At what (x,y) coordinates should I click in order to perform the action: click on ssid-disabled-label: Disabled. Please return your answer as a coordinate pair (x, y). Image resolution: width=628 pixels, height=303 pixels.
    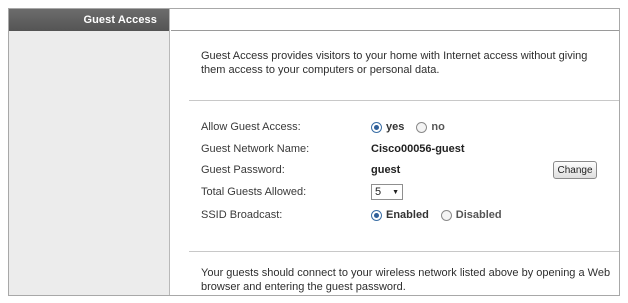
    Looking at the image, I should click on (478, 215).